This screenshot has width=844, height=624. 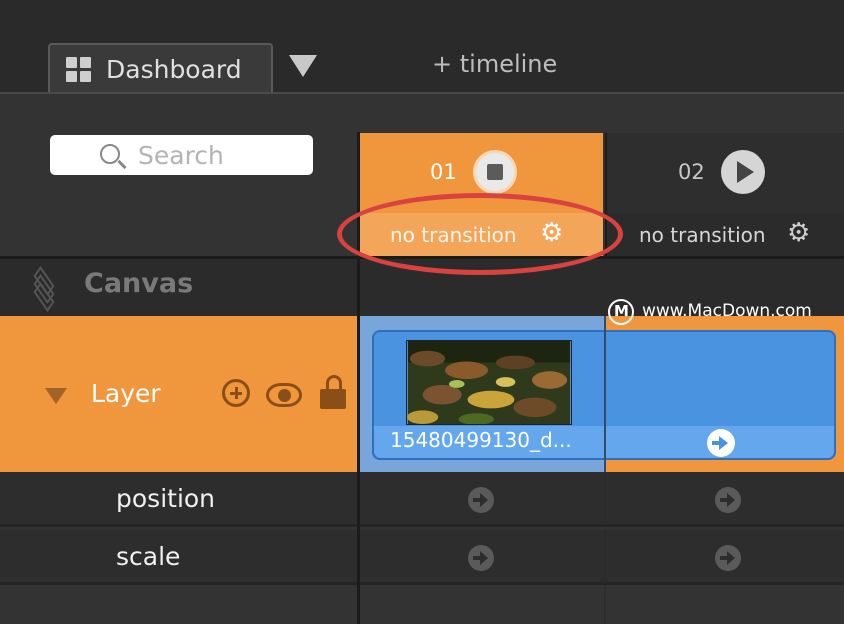 I want to click on search-input: Search, so click(x=181, y=155).